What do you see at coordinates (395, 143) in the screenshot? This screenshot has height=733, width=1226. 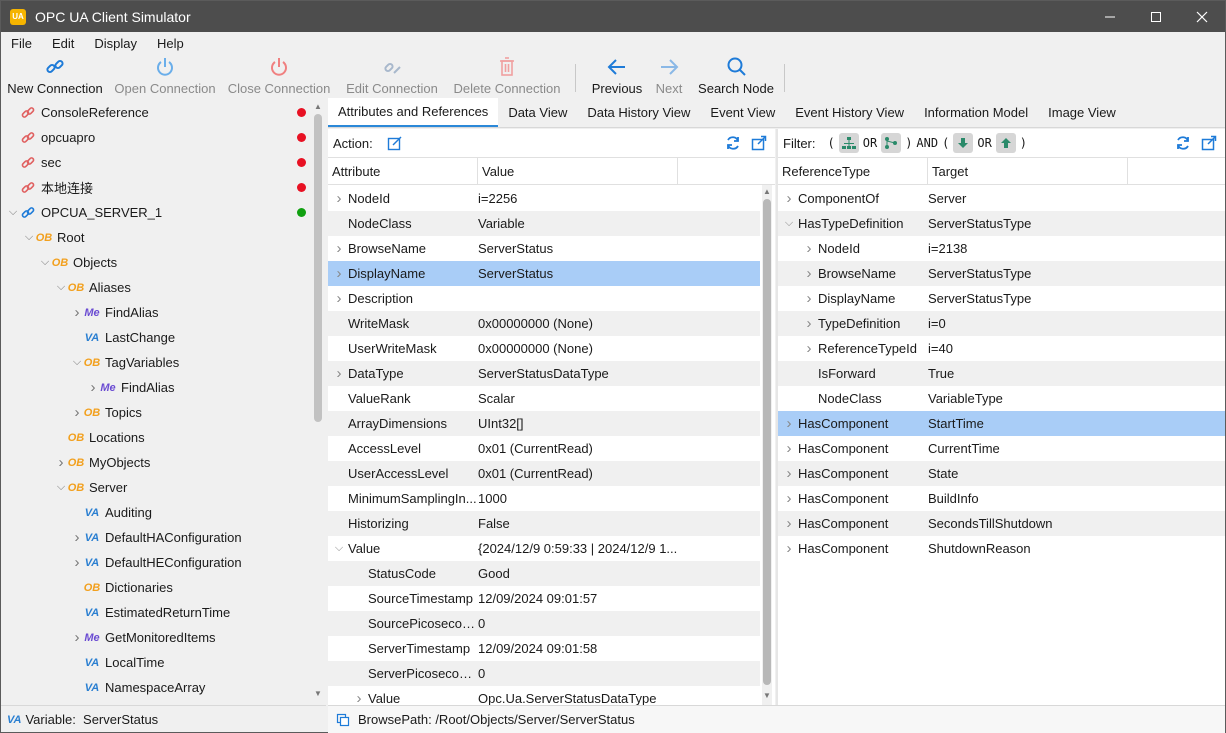 I see `edit-icon` at bounding box center [395, 143].